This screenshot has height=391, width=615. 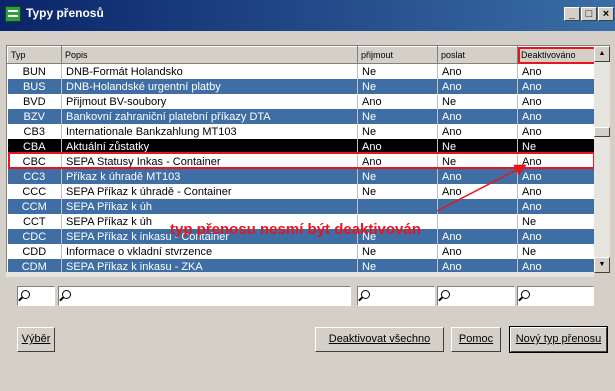 I want to click on filter-popis-input, so click(x=204, y=296).